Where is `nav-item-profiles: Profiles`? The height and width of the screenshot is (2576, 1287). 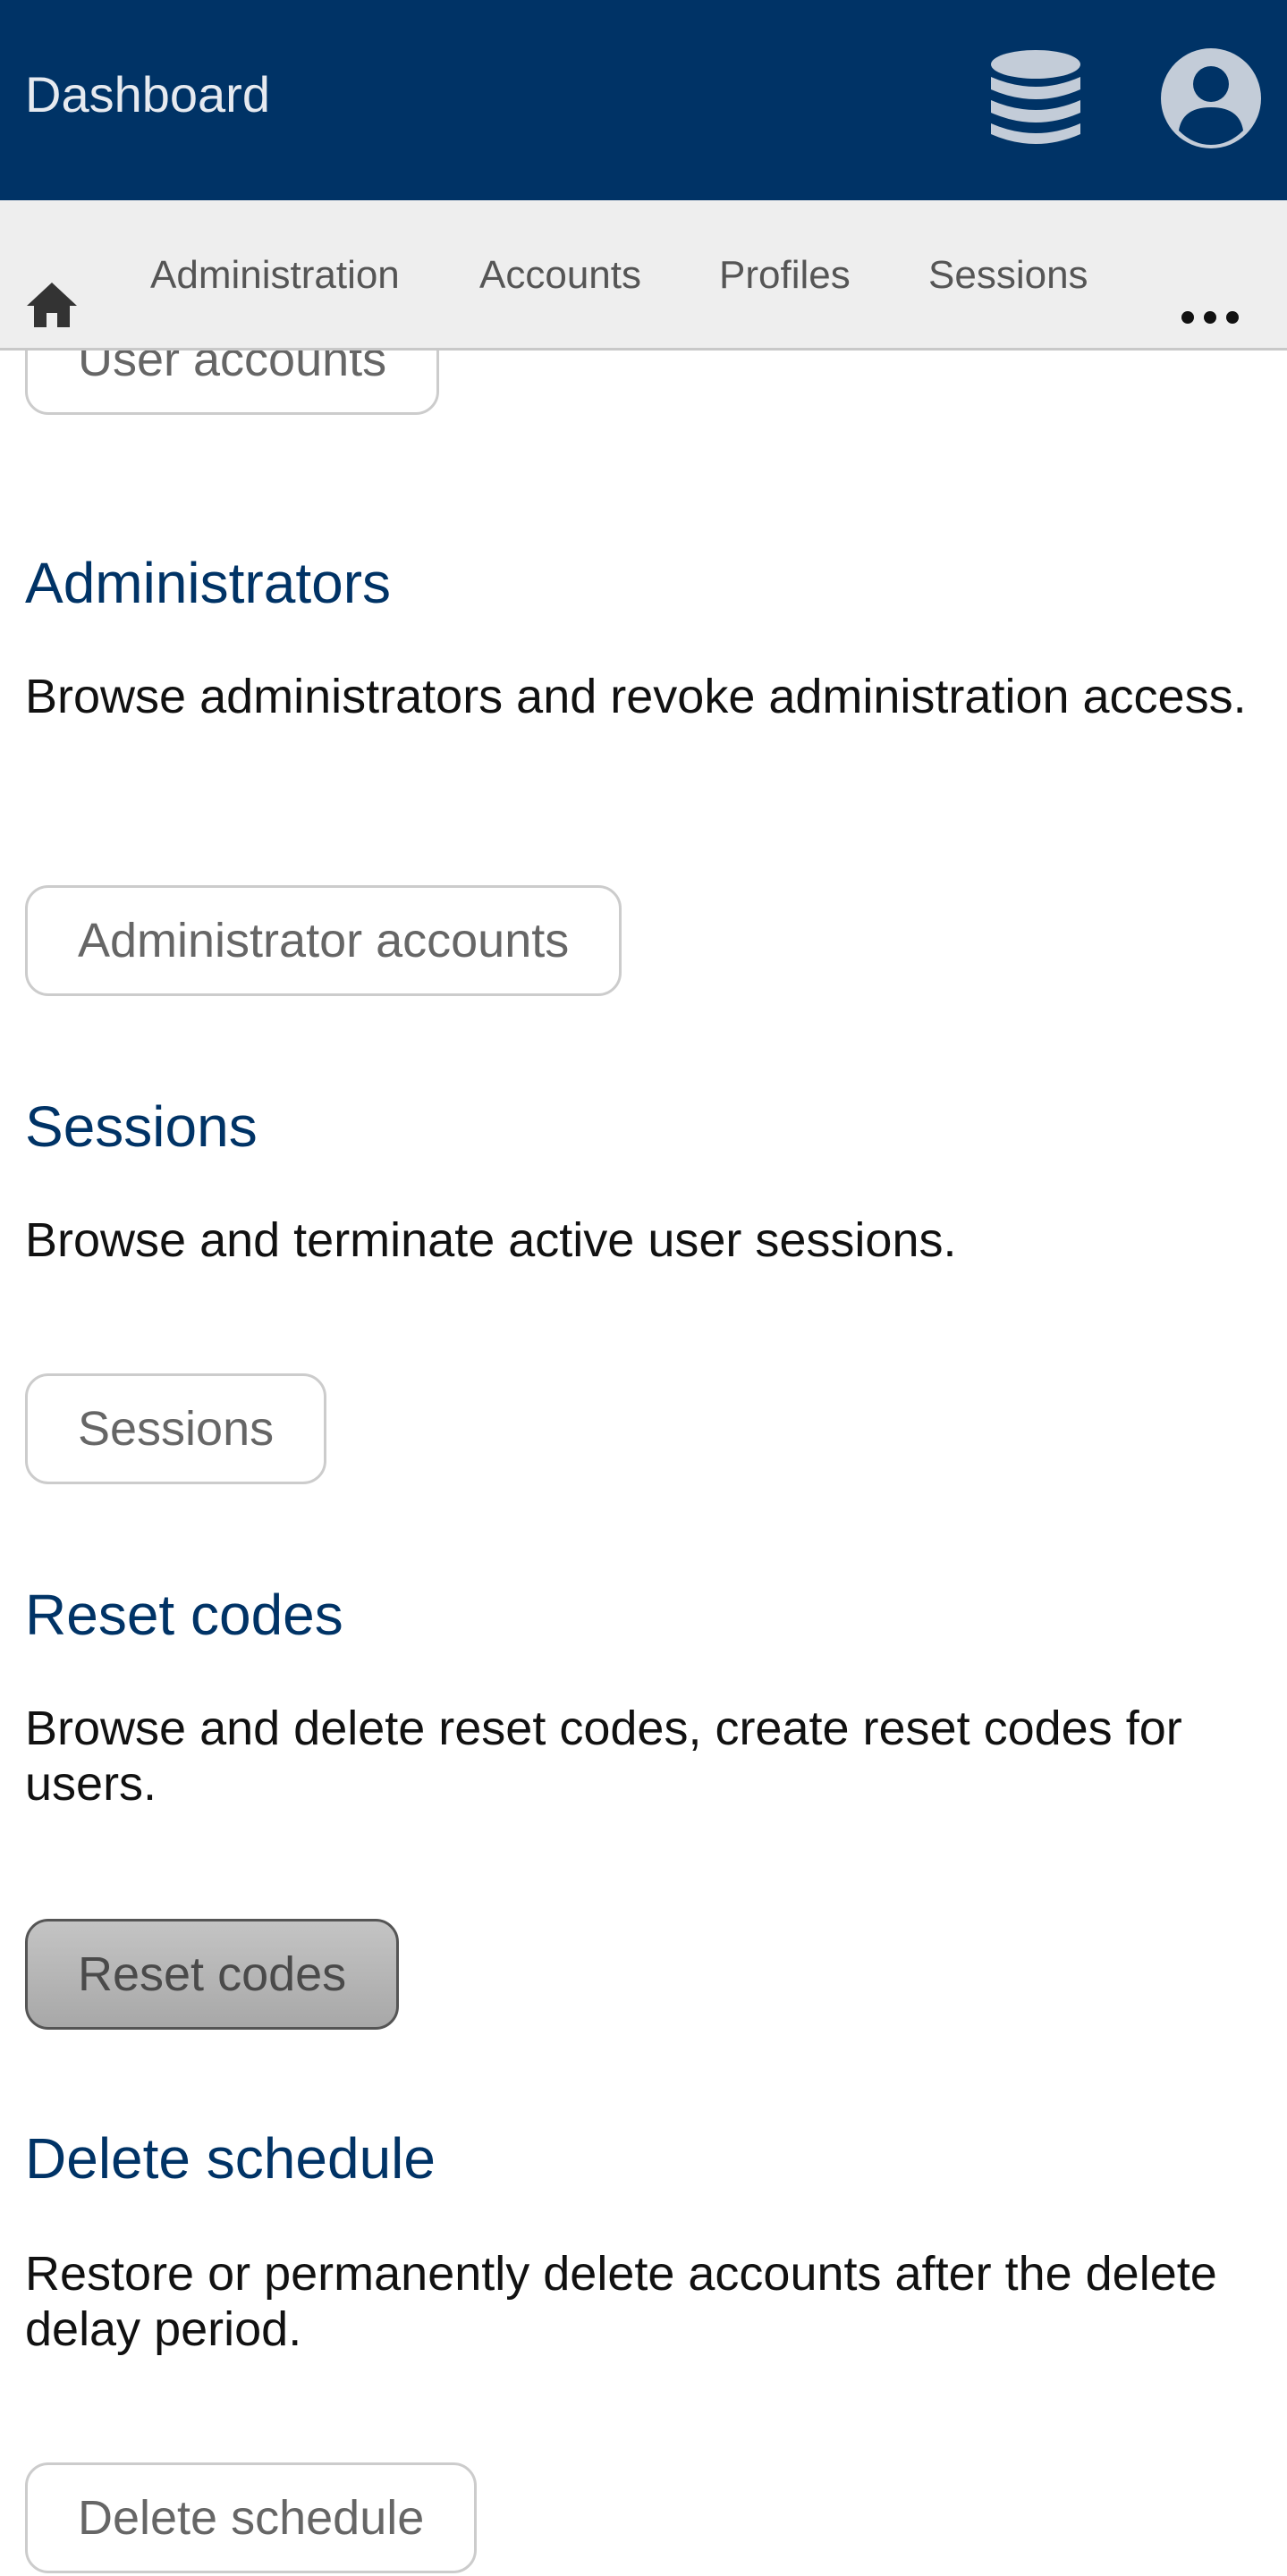
nav-item-profiles: Profiles is located at coordinates (785, 275).